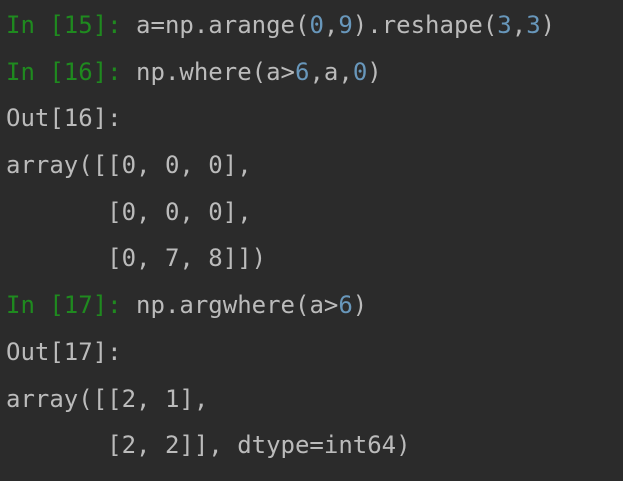  I want to click on console-line: In [16]: np.where(a>6,a,0), so click(280, 76).